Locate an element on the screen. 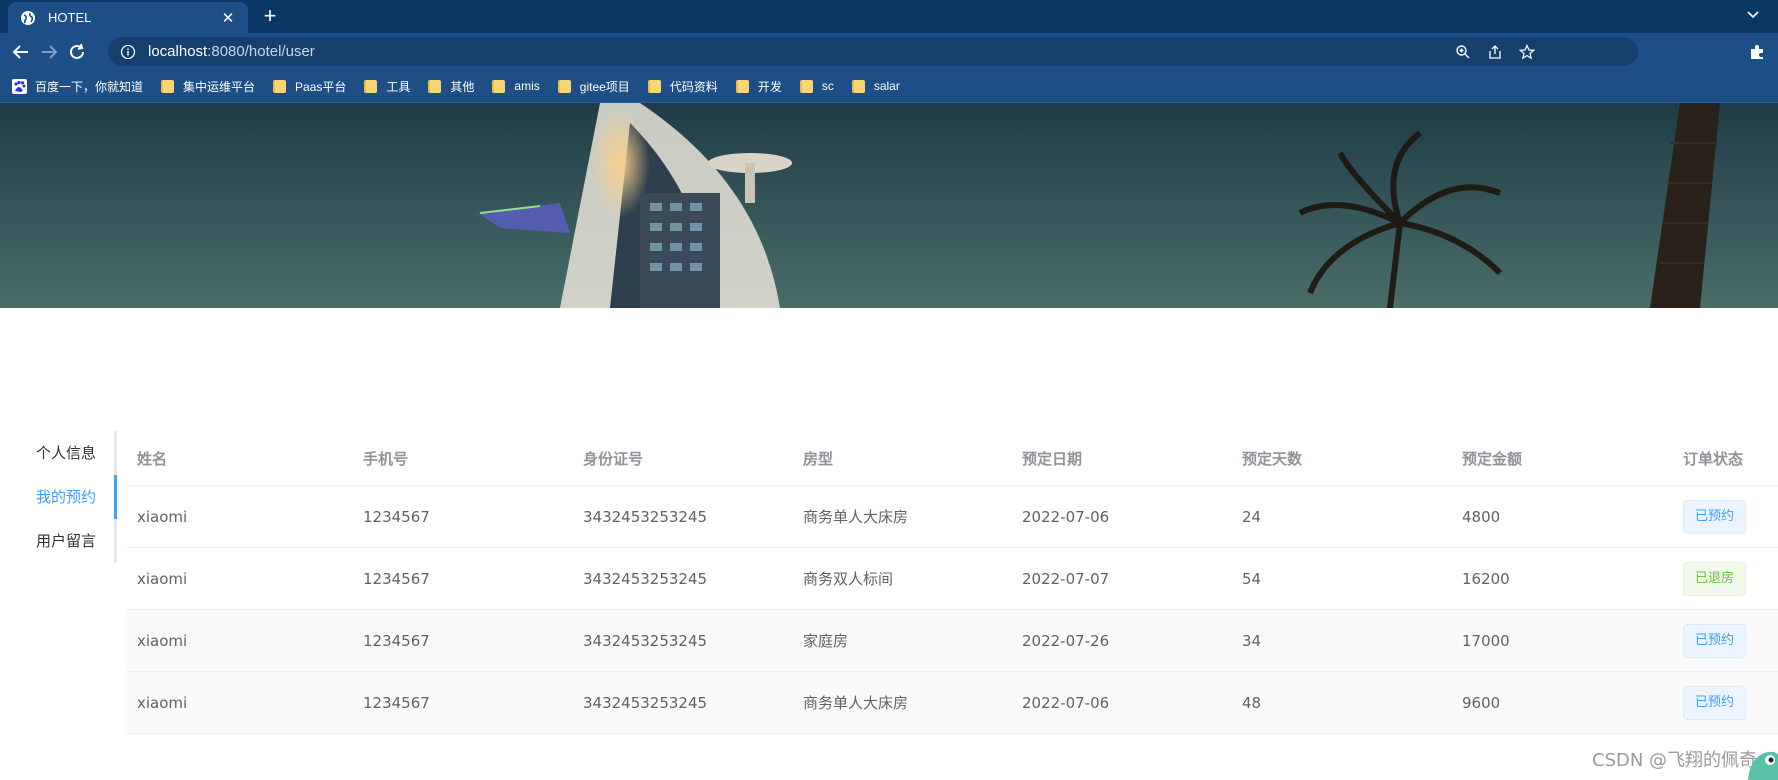  globe-icon is located at coordinates (28, 17).